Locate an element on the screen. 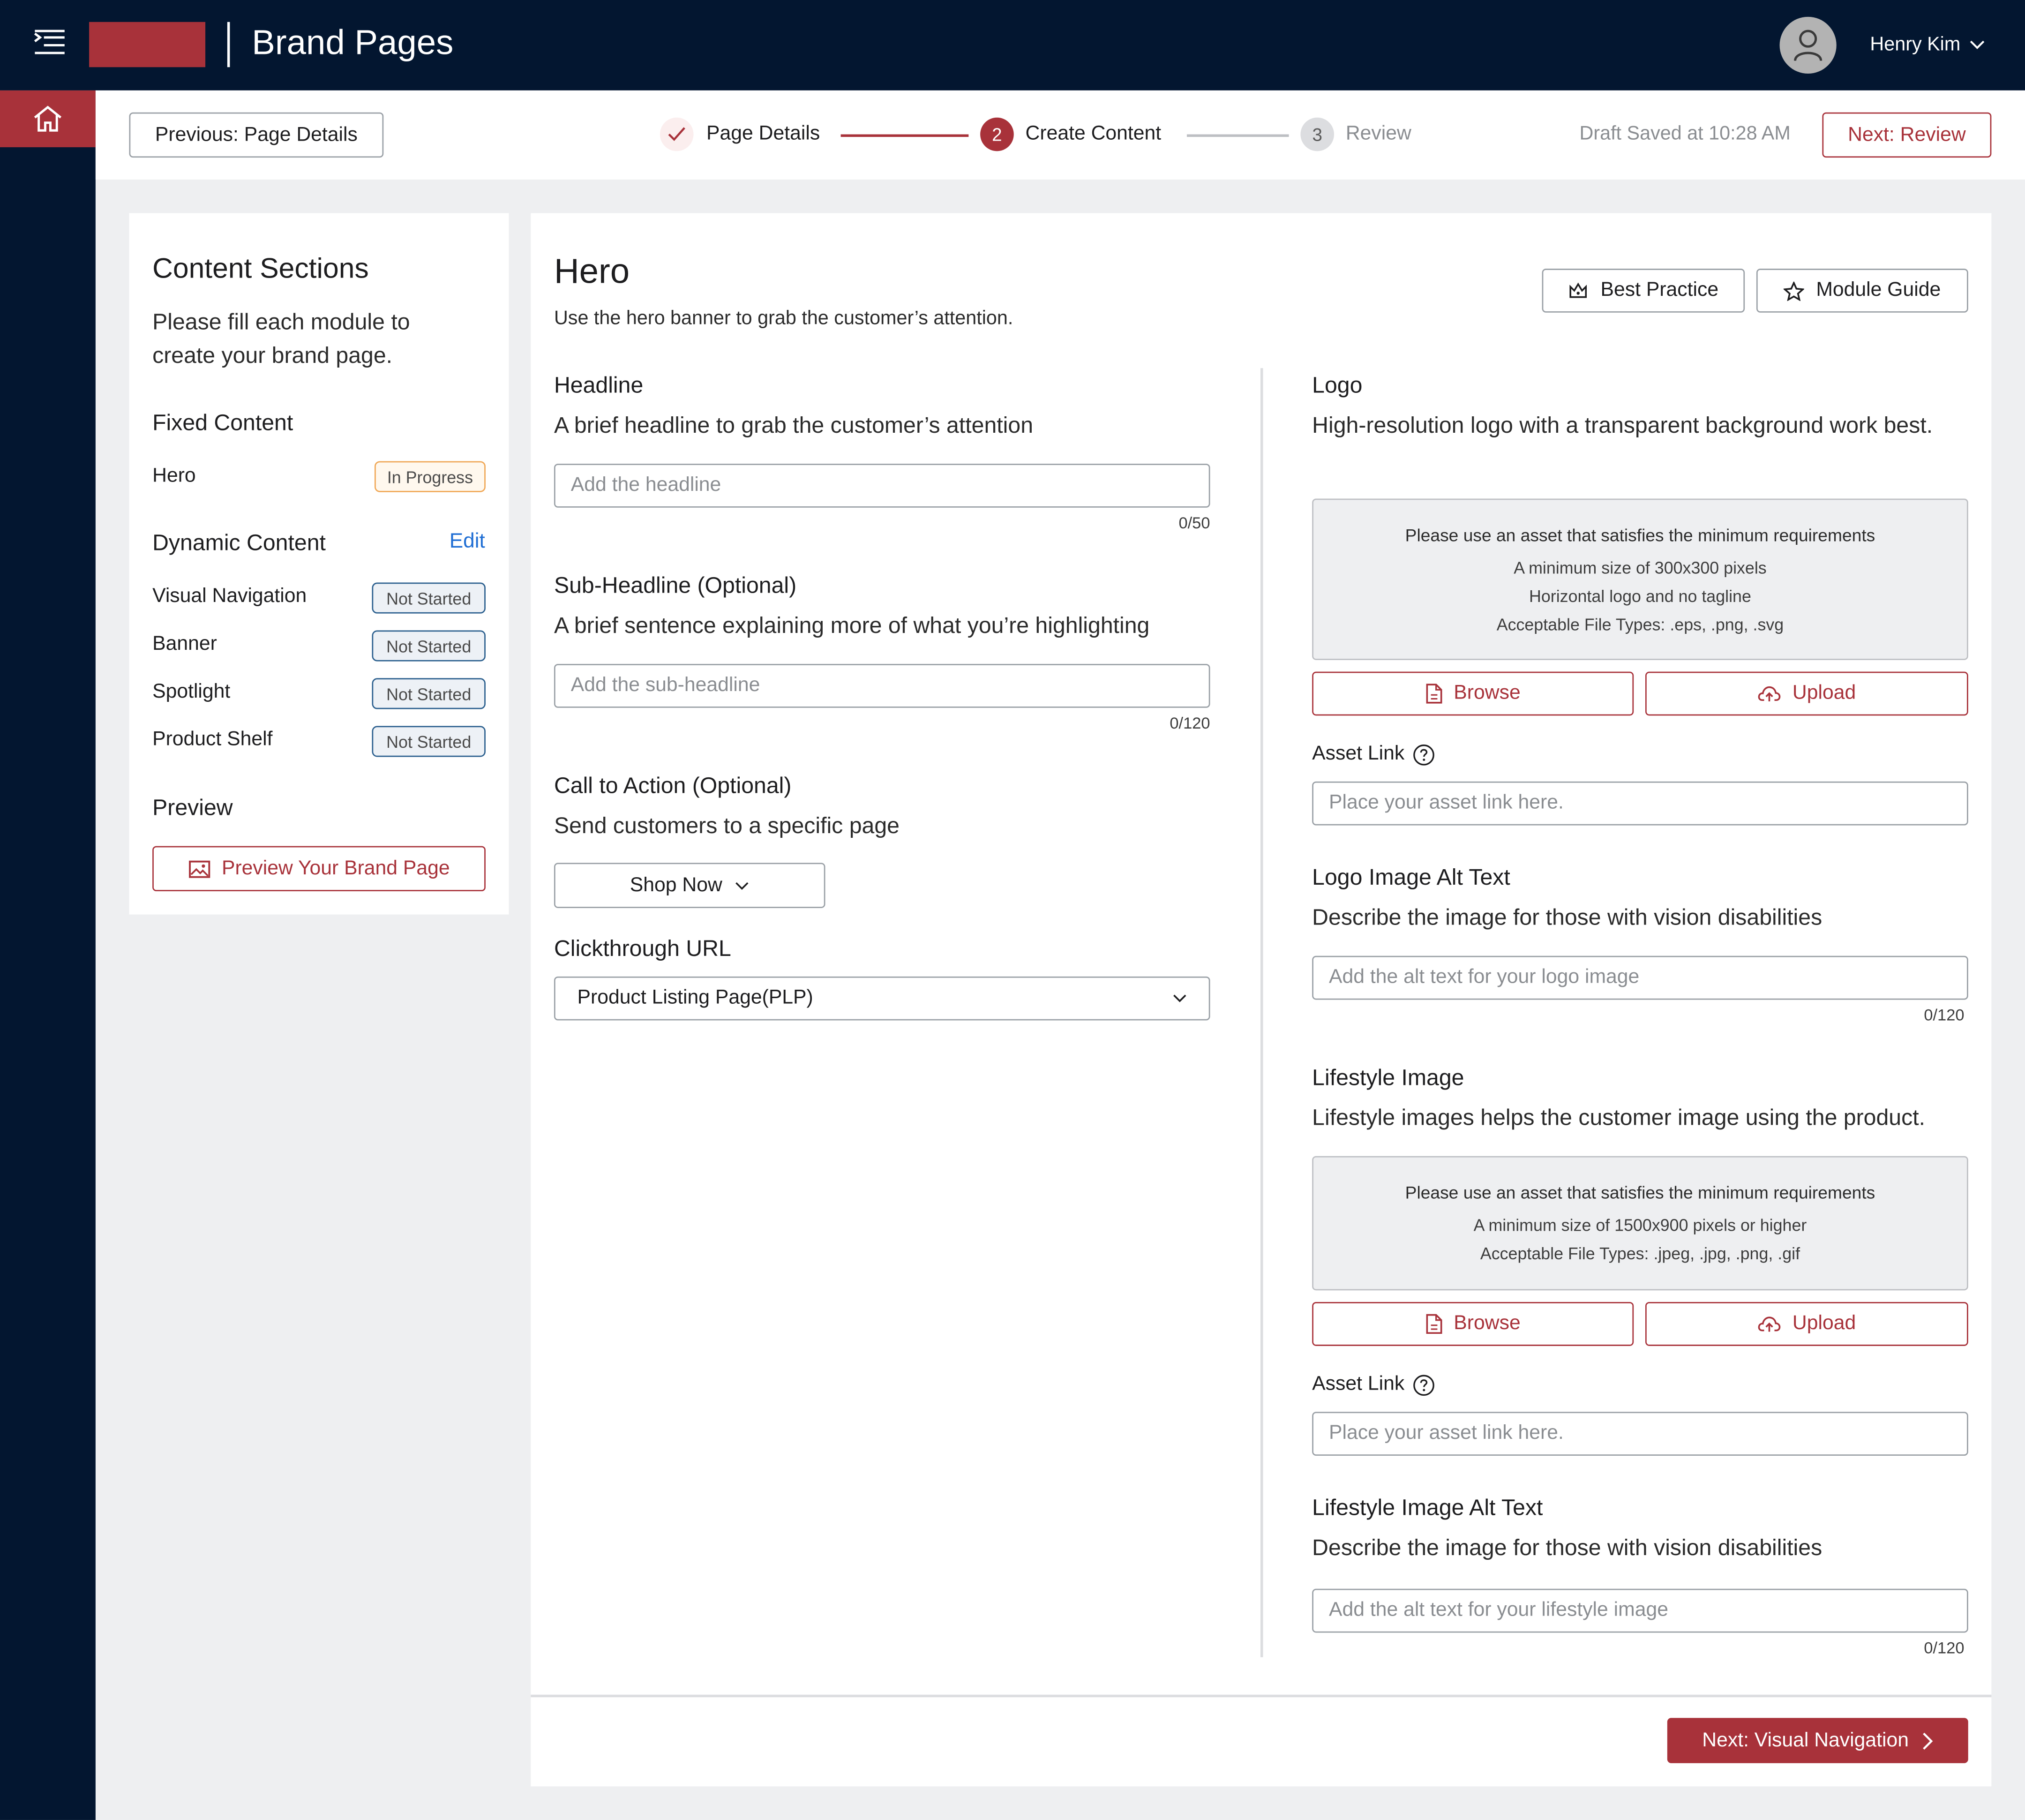 This screenshot has width=2025, height=1820. logo-requirement-line: A minimum size of 300x300 pixels is located at coordinates (1640, 568).